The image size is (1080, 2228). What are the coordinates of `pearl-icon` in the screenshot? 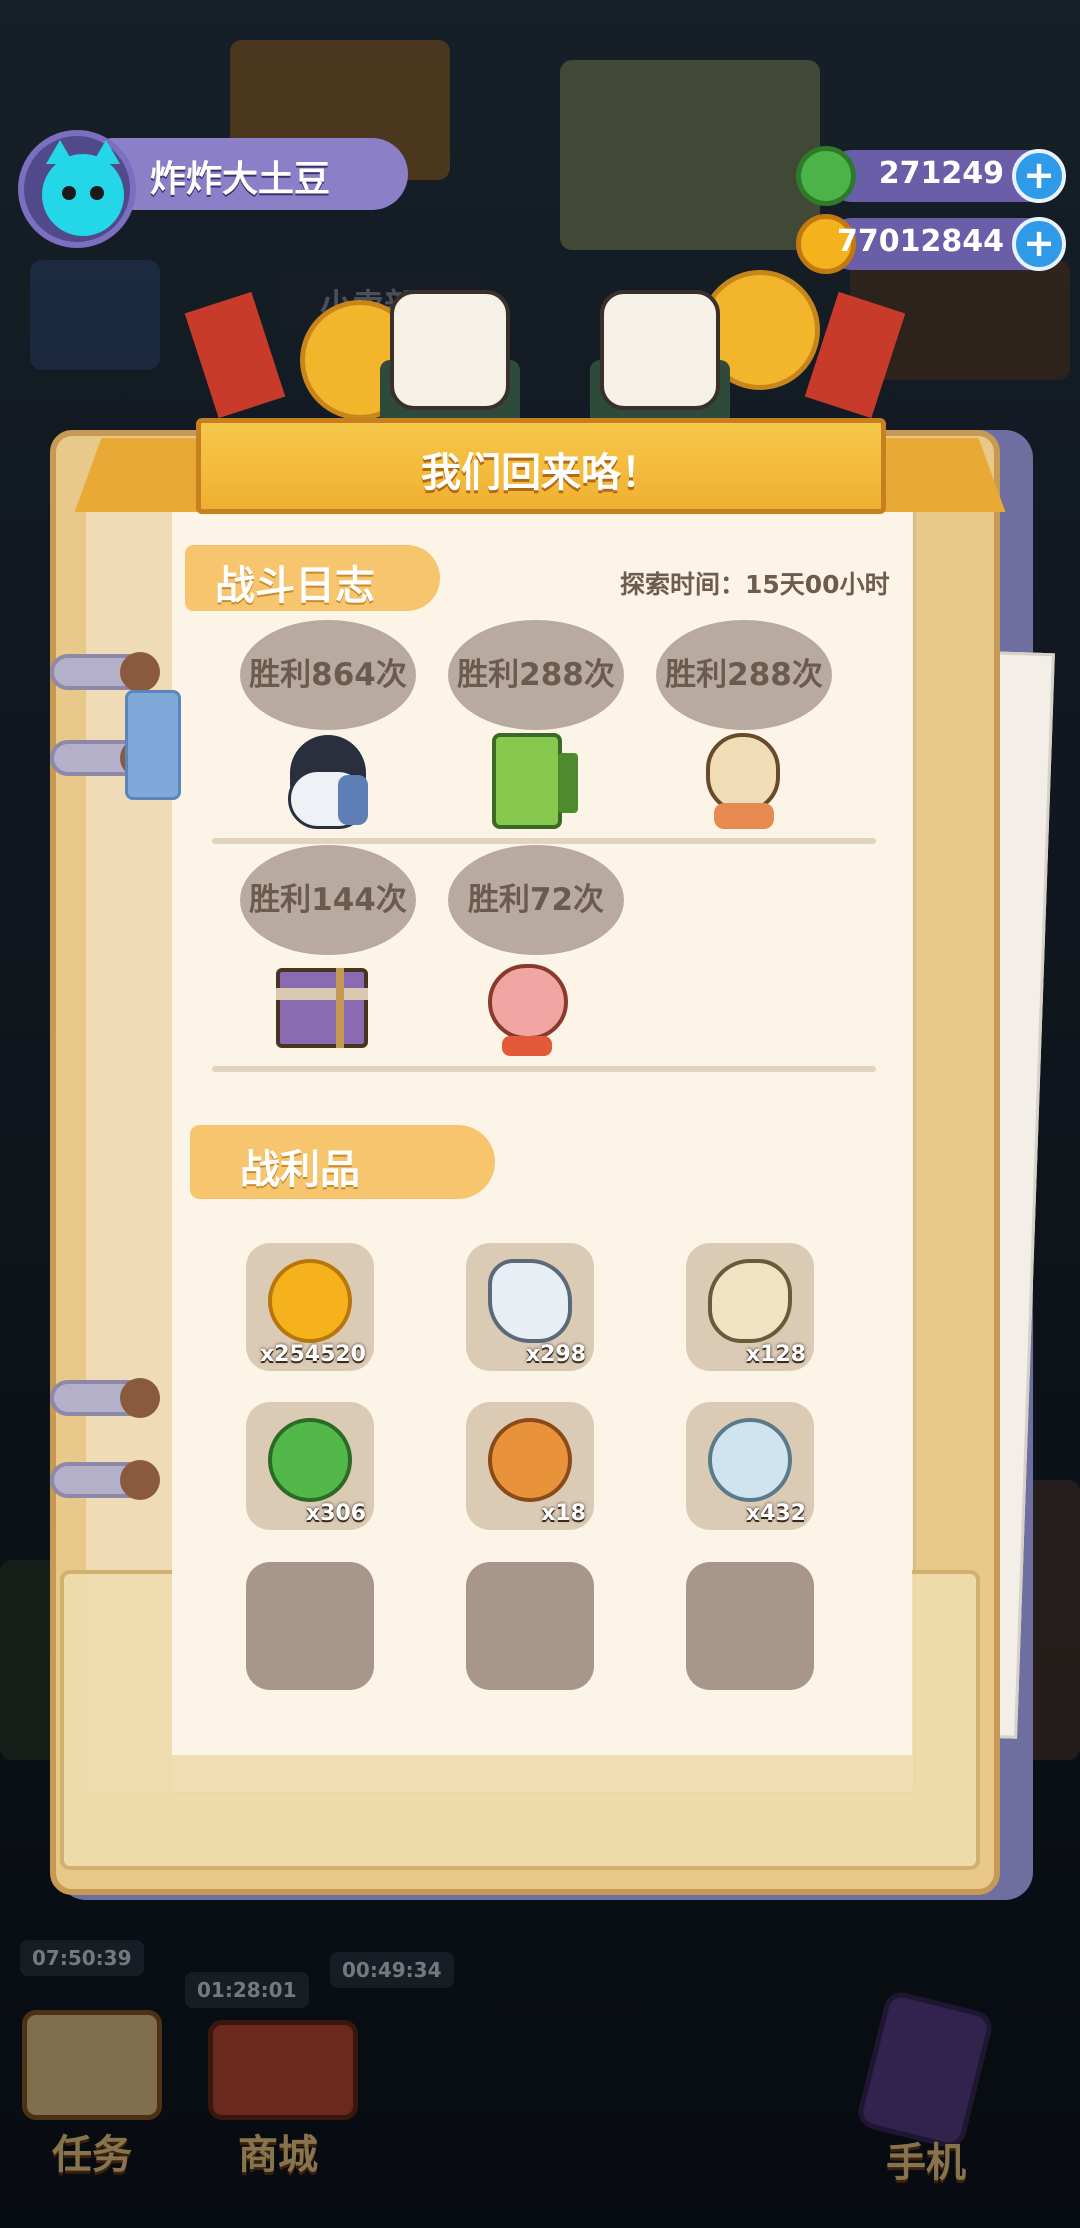 It's located at (750, 1460).